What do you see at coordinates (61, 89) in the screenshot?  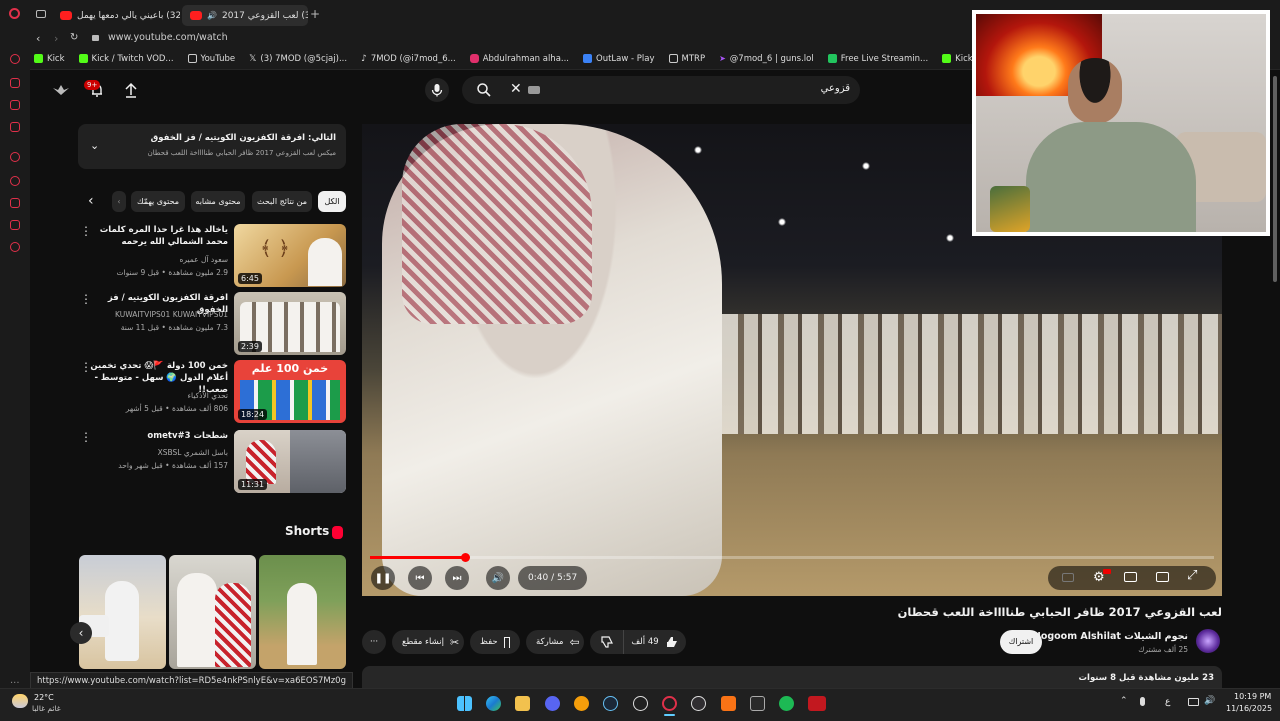 I see `yt-logo-icon` at bounding box center [61, 89].